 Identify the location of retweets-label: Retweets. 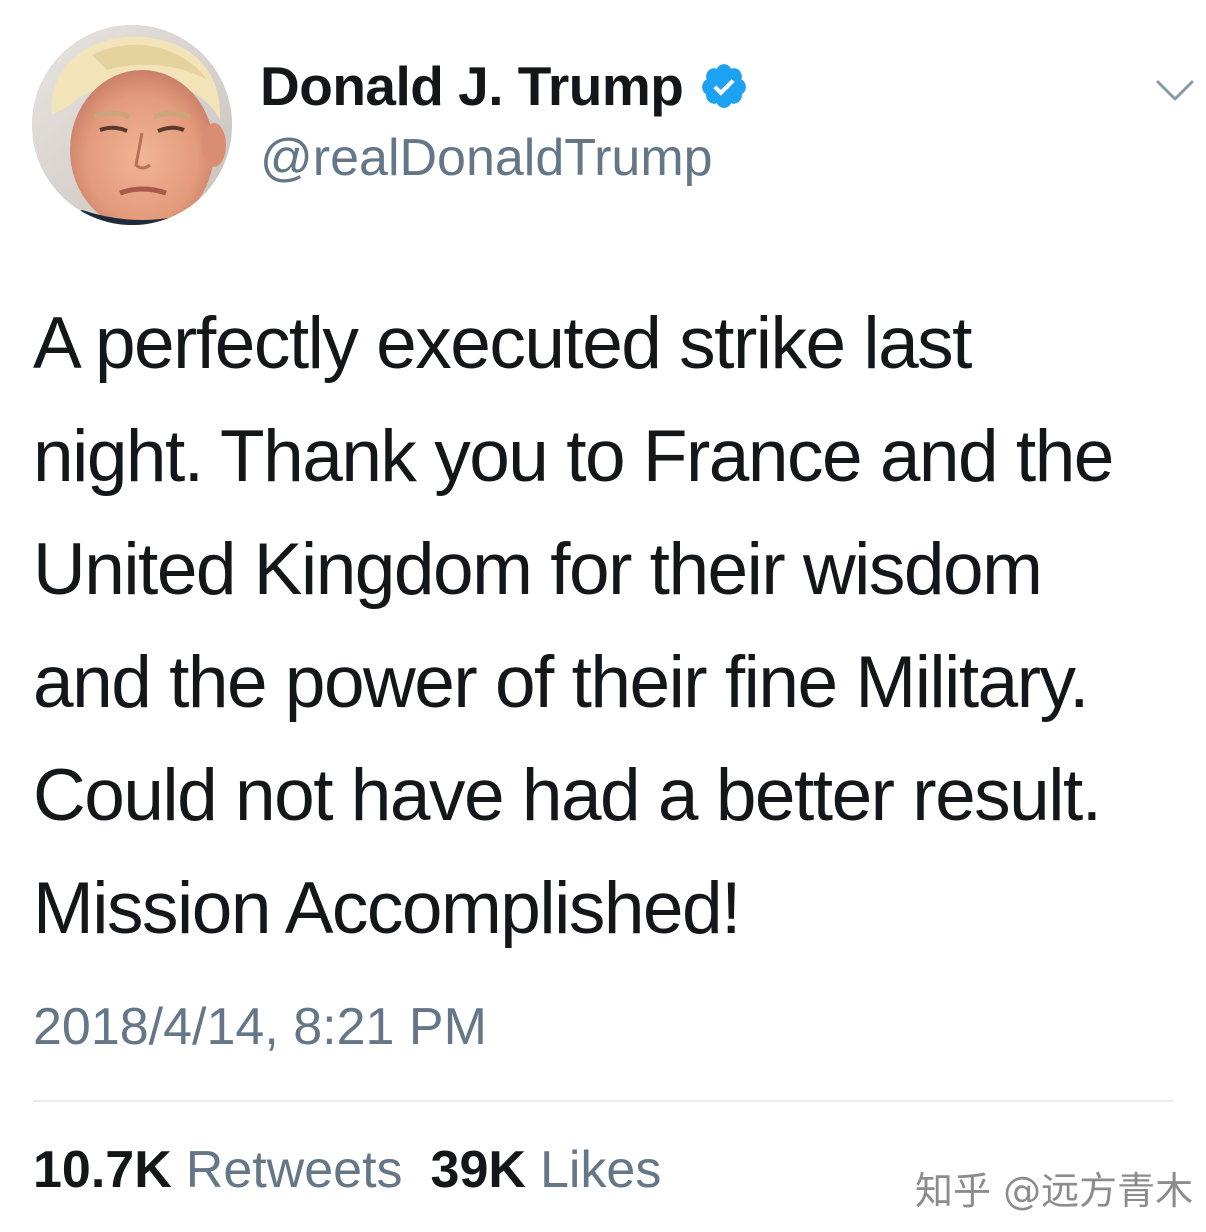
(294, 1170).